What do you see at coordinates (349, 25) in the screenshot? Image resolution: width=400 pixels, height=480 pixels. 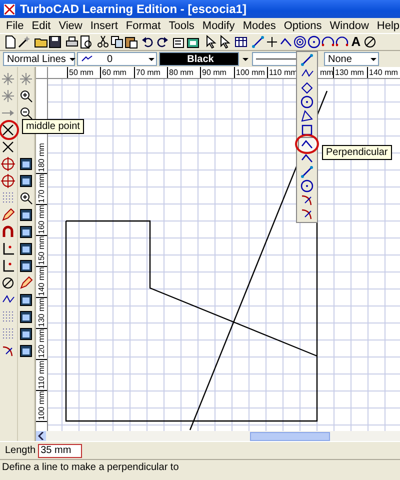 I see `menu-item: Window` at bounding box center [349, 25].